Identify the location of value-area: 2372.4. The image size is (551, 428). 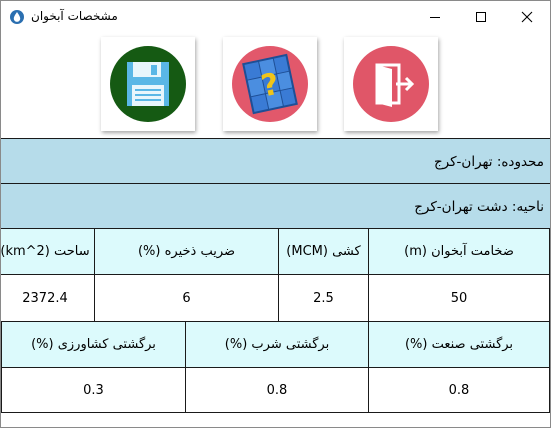
(48, 298).